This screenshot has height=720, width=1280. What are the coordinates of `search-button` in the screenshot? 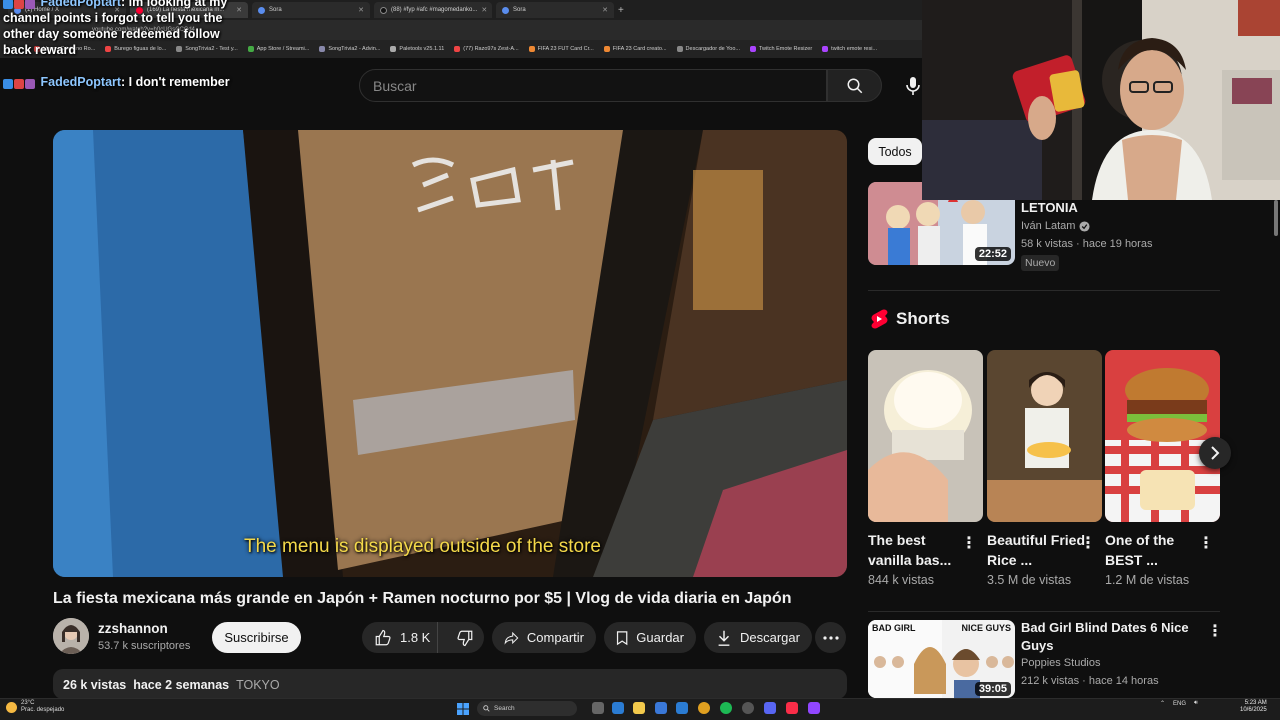 It's located at (854, 85).